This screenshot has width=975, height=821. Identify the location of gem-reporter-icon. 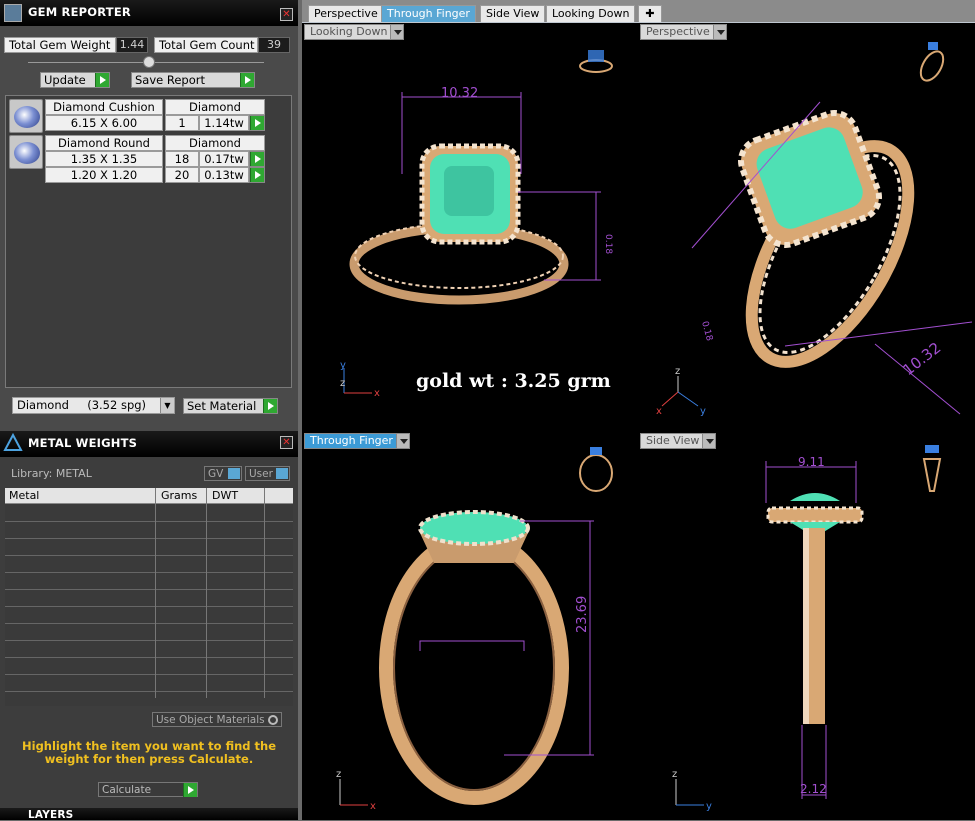
(13, 13).